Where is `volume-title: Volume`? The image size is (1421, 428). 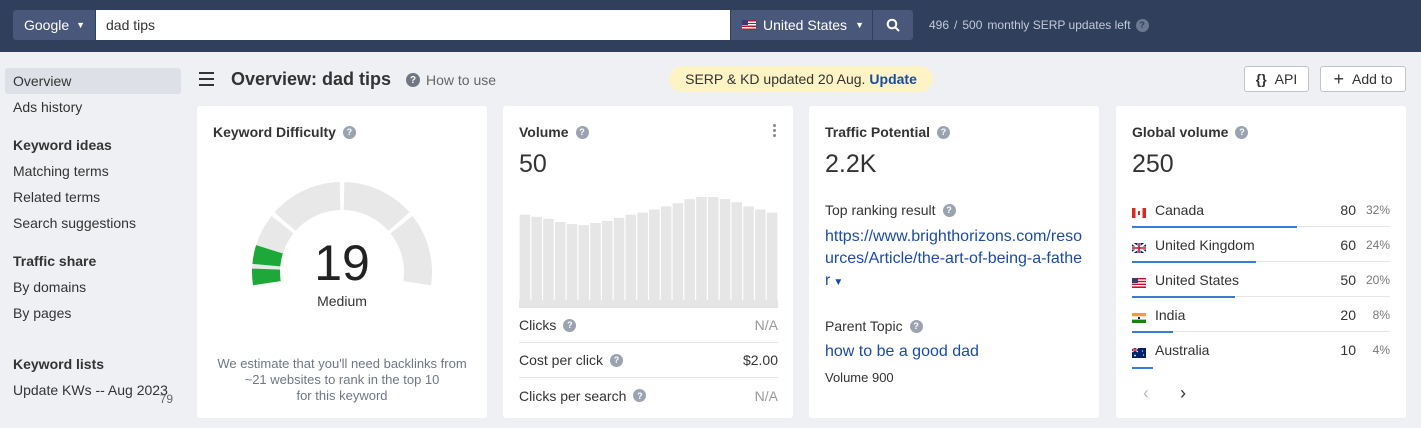 volume-title: Volume is located at coordinates (544, 132).